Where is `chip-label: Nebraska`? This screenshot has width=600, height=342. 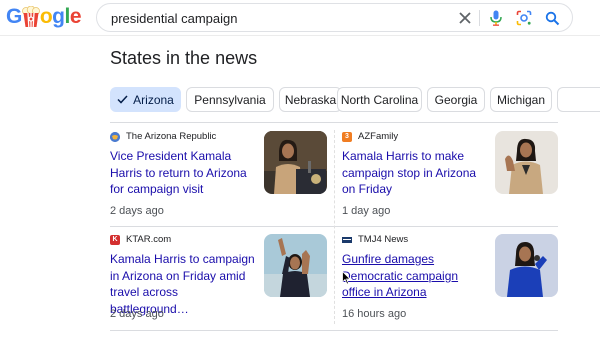 chip-label: Nebraska is located at coordinates (310, 99).